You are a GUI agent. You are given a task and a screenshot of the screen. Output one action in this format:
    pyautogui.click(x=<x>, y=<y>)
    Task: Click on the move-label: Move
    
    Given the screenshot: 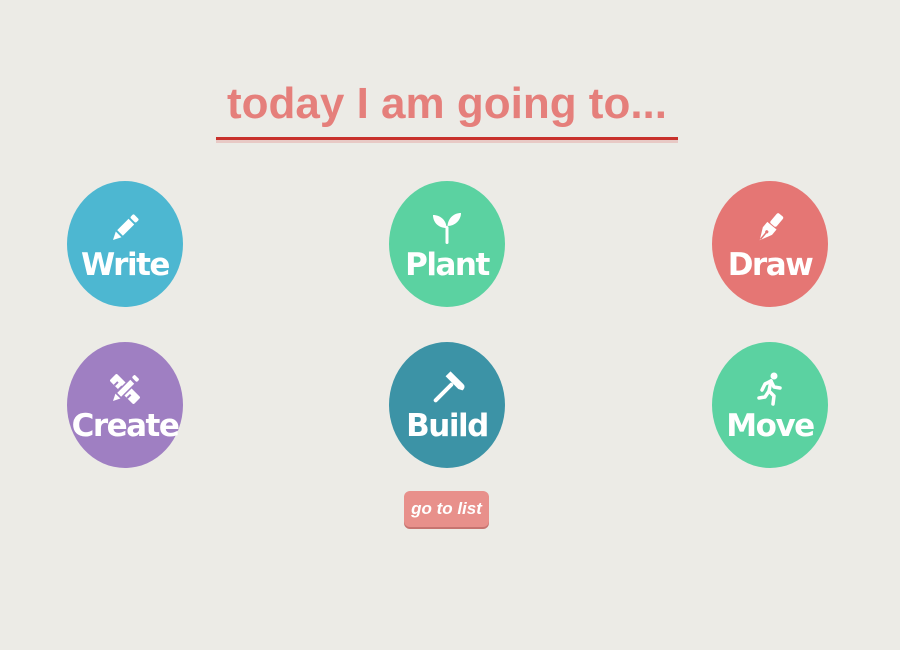 What is the action you would take?
    pyautogui.click(x=770, y=426)
    